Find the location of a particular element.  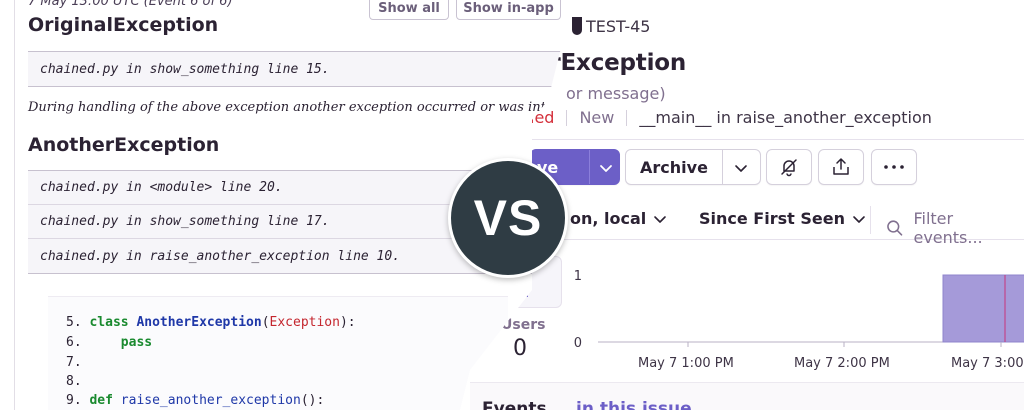

y-tick-label: 1 is located at coordinates (578, 276).